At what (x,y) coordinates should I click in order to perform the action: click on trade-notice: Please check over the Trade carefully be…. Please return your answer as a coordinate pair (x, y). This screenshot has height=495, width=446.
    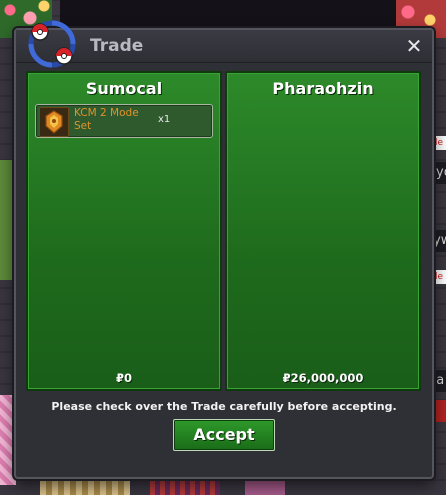
    Looking at the image, I should click on (224, 406).